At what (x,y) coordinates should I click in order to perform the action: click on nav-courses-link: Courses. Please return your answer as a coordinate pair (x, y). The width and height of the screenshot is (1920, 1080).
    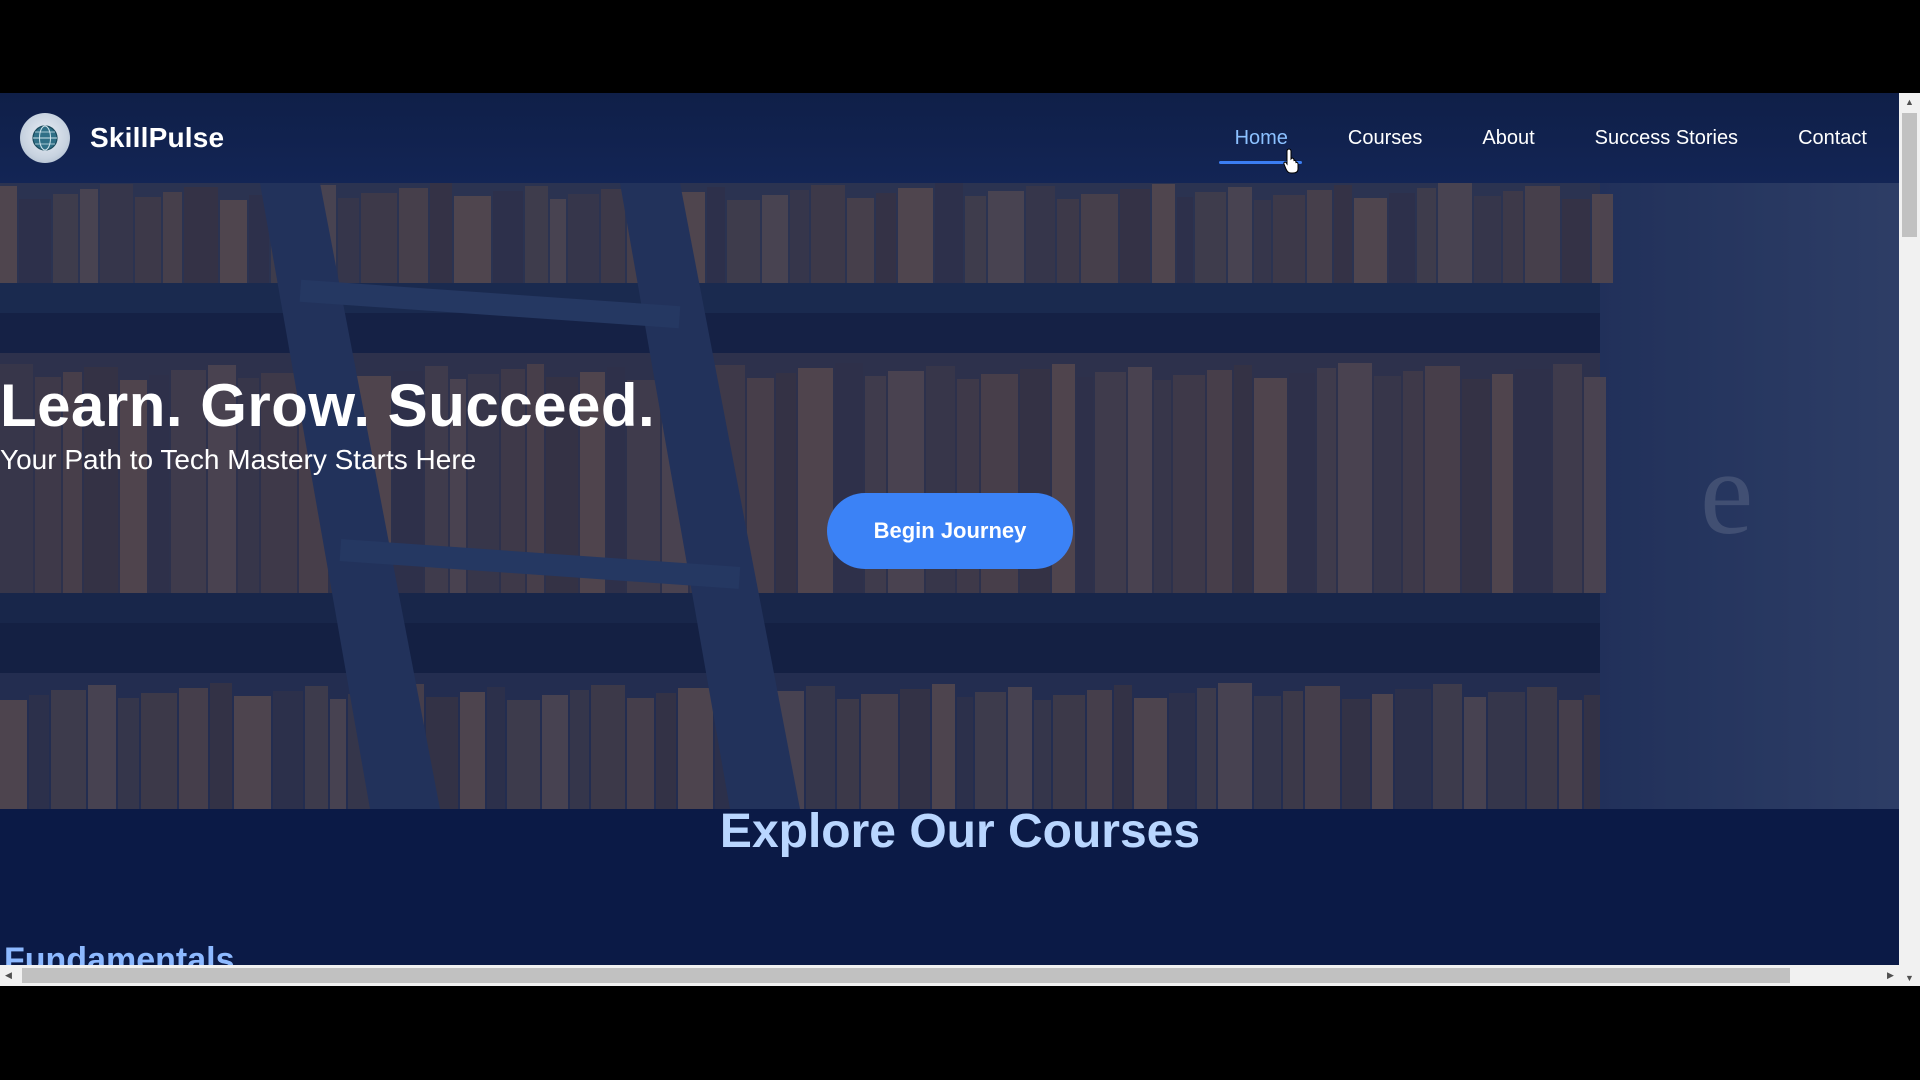
    Looking at the image, I should click on (1385, 138).